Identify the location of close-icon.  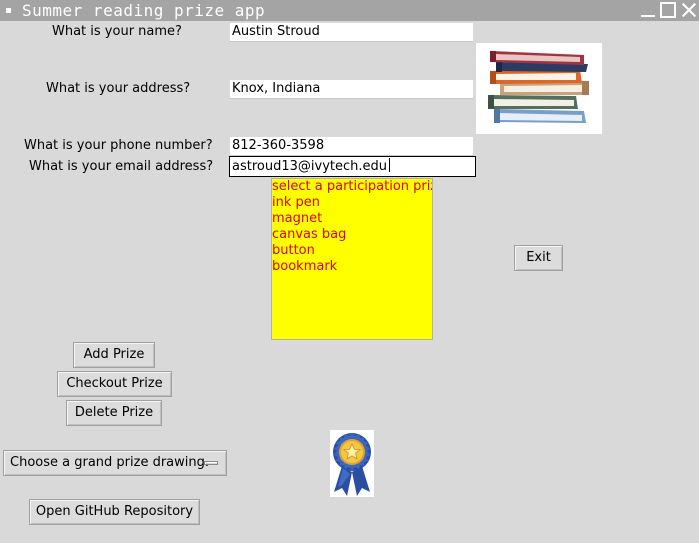
(689, 10).